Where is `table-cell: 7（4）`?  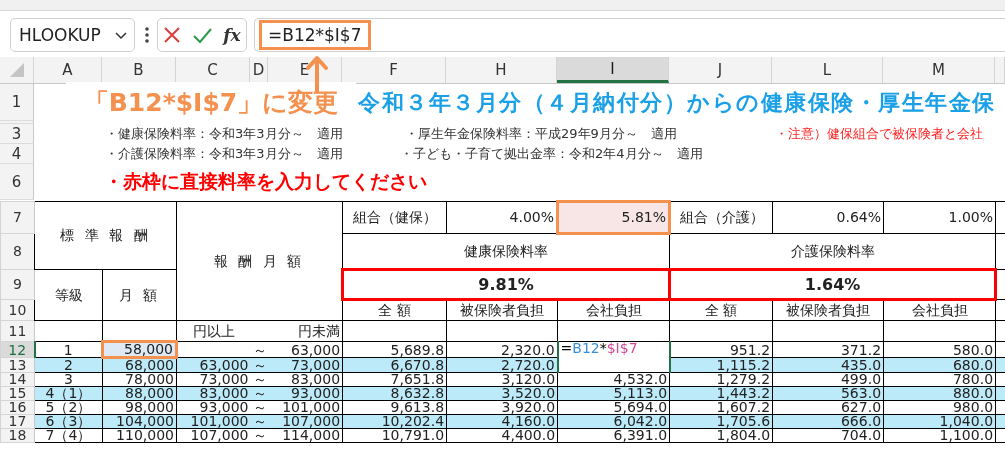 table-cell: 7（4） is located at coordinates (68, 435).